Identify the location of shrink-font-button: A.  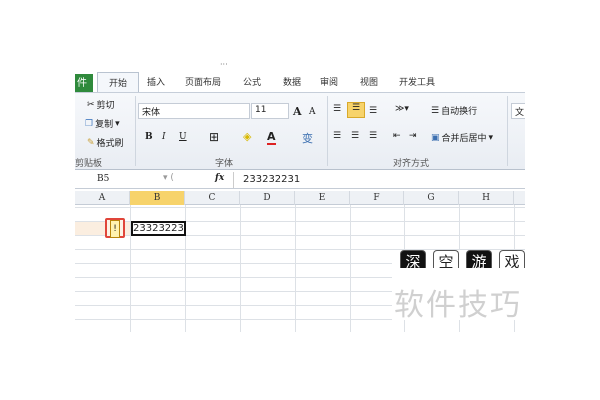
(312, 112).